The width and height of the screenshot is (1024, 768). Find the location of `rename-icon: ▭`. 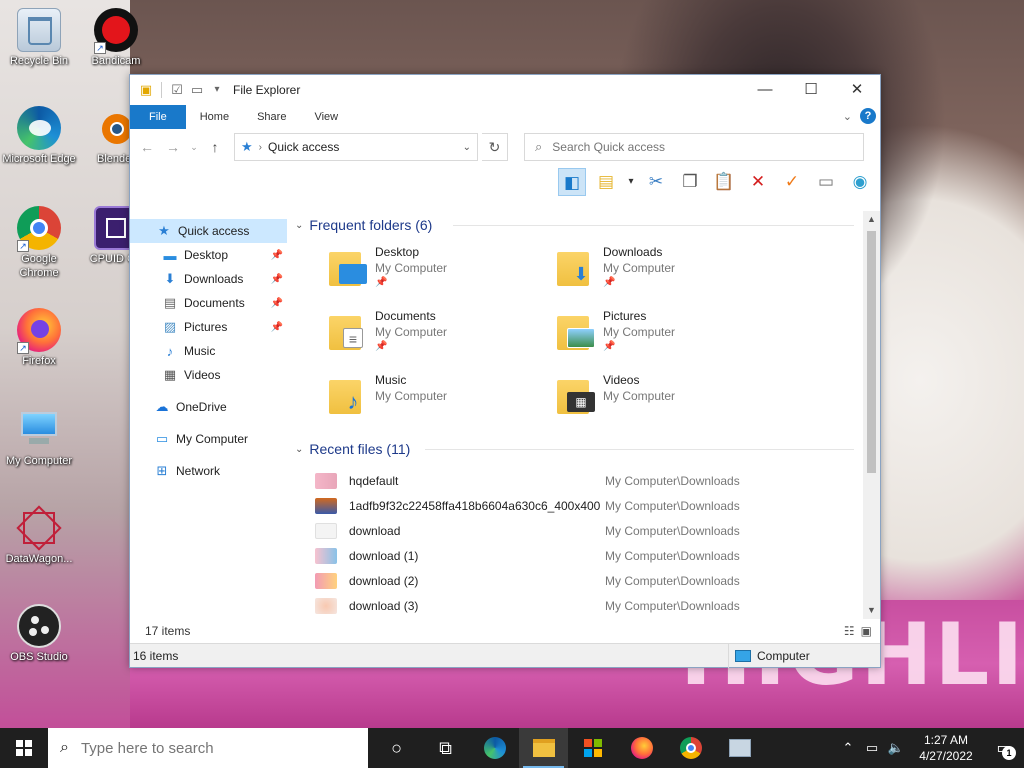

rename-icon: ▭ is located at coordinates (826, 182).